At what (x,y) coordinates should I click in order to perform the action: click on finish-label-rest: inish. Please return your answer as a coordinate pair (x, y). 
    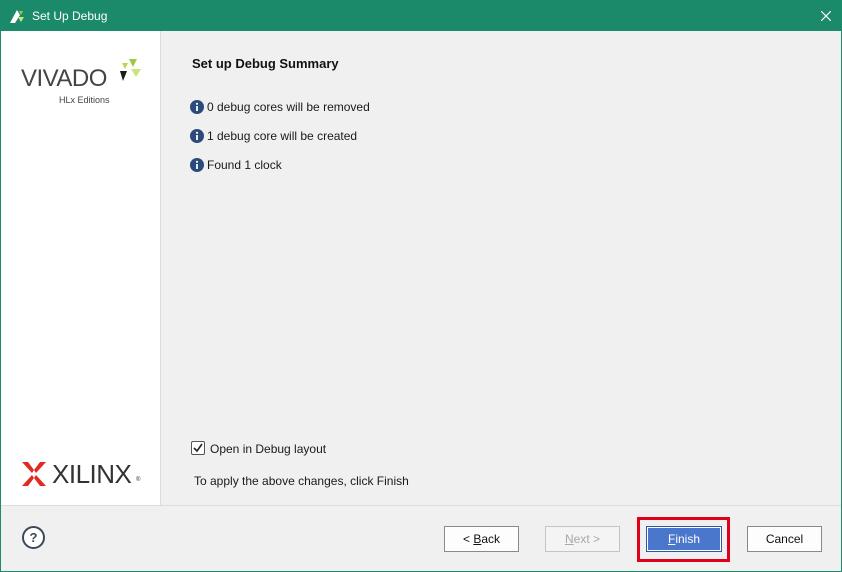
    Looking at the image, I should click on (688, 539).